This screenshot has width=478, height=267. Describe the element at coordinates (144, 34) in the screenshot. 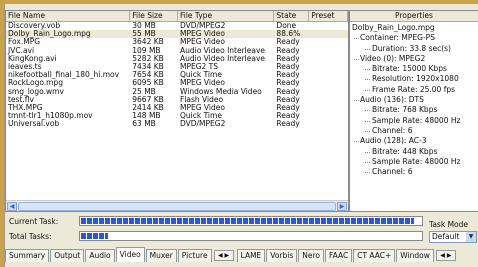

I see `file-size-cell: 55 MB` at that location.